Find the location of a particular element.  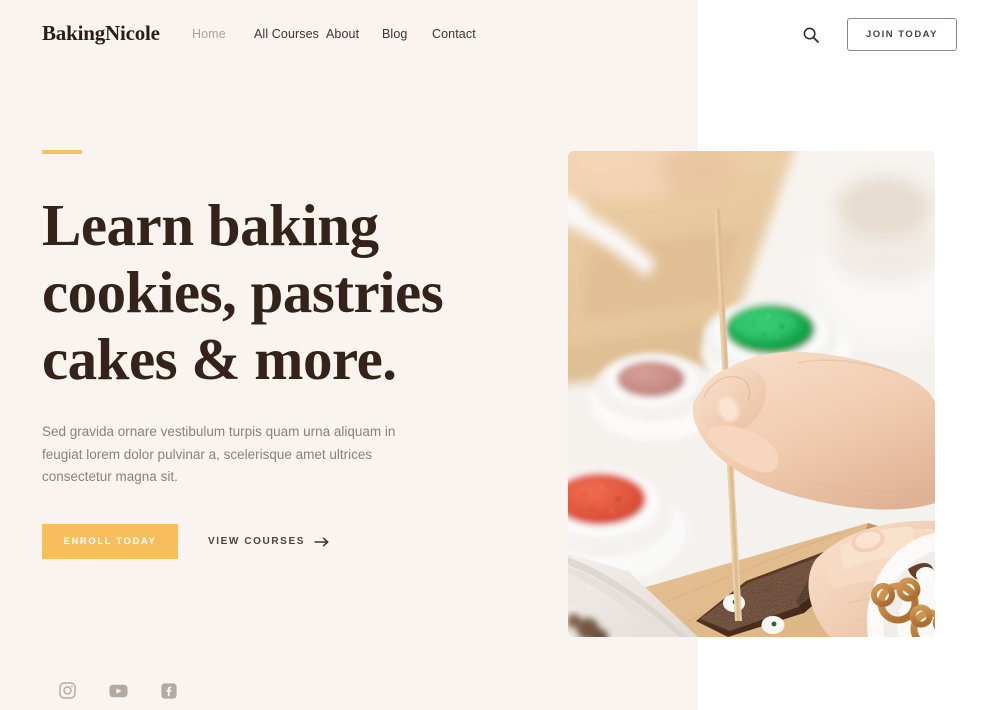

site-logo: BakingNicole is located at coordinates (101, 33).